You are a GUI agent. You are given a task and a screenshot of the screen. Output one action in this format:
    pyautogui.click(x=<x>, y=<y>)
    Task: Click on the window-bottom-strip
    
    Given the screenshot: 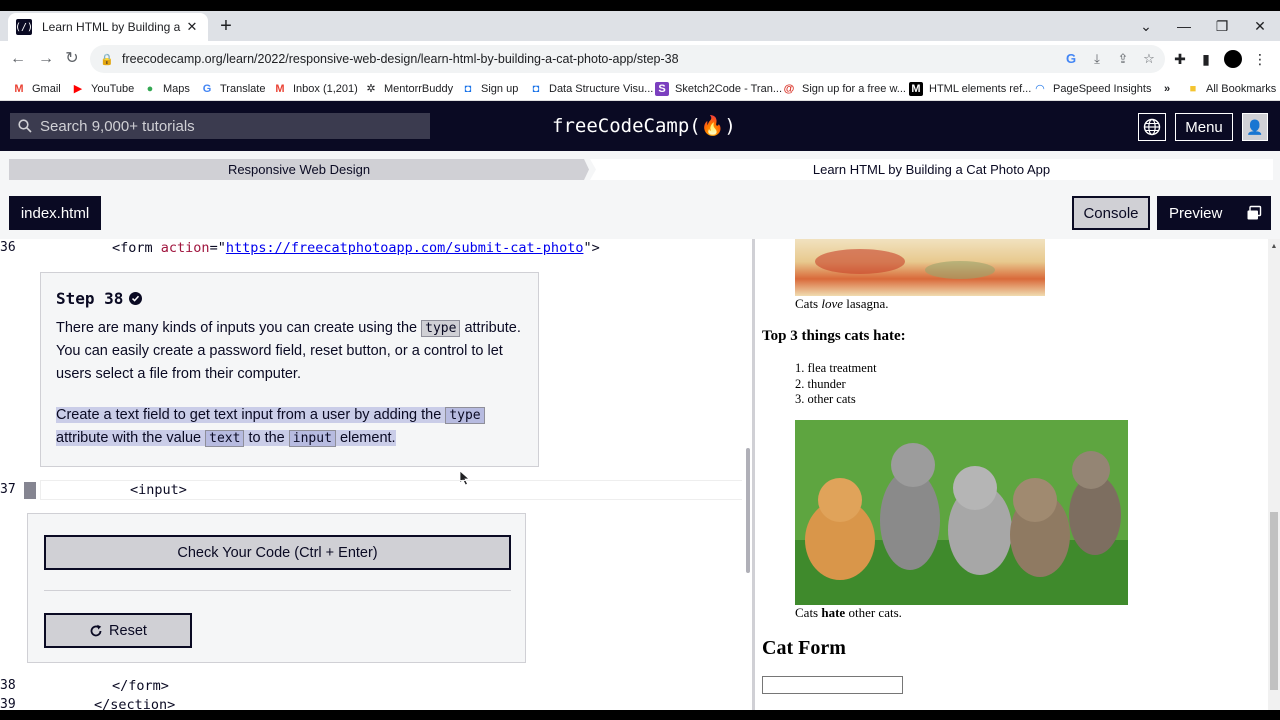 What is the action you would take?
    pyautogui.click(x=640, y=715)
    